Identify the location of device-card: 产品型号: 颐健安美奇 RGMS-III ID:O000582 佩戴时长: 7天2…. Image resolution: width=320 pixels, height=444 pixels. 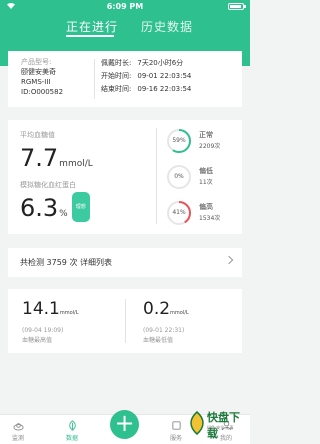
(125, 79).